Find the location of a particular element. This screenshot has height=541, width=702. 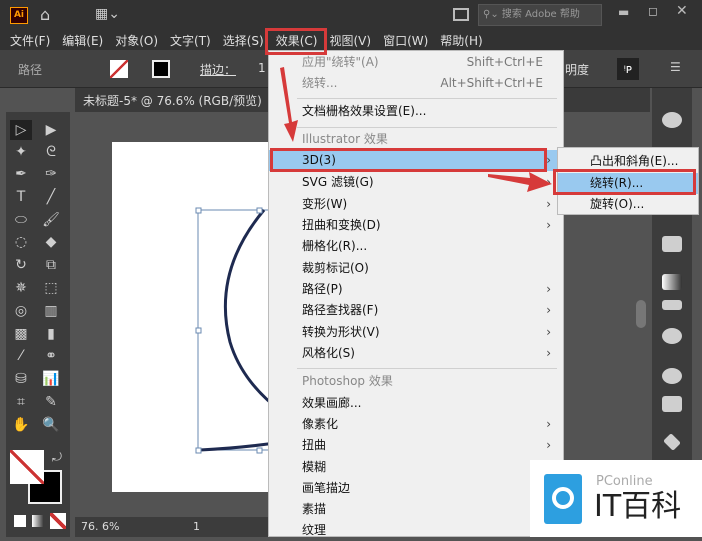

watermark-brand: PConline is located at coordinates (624, 481).